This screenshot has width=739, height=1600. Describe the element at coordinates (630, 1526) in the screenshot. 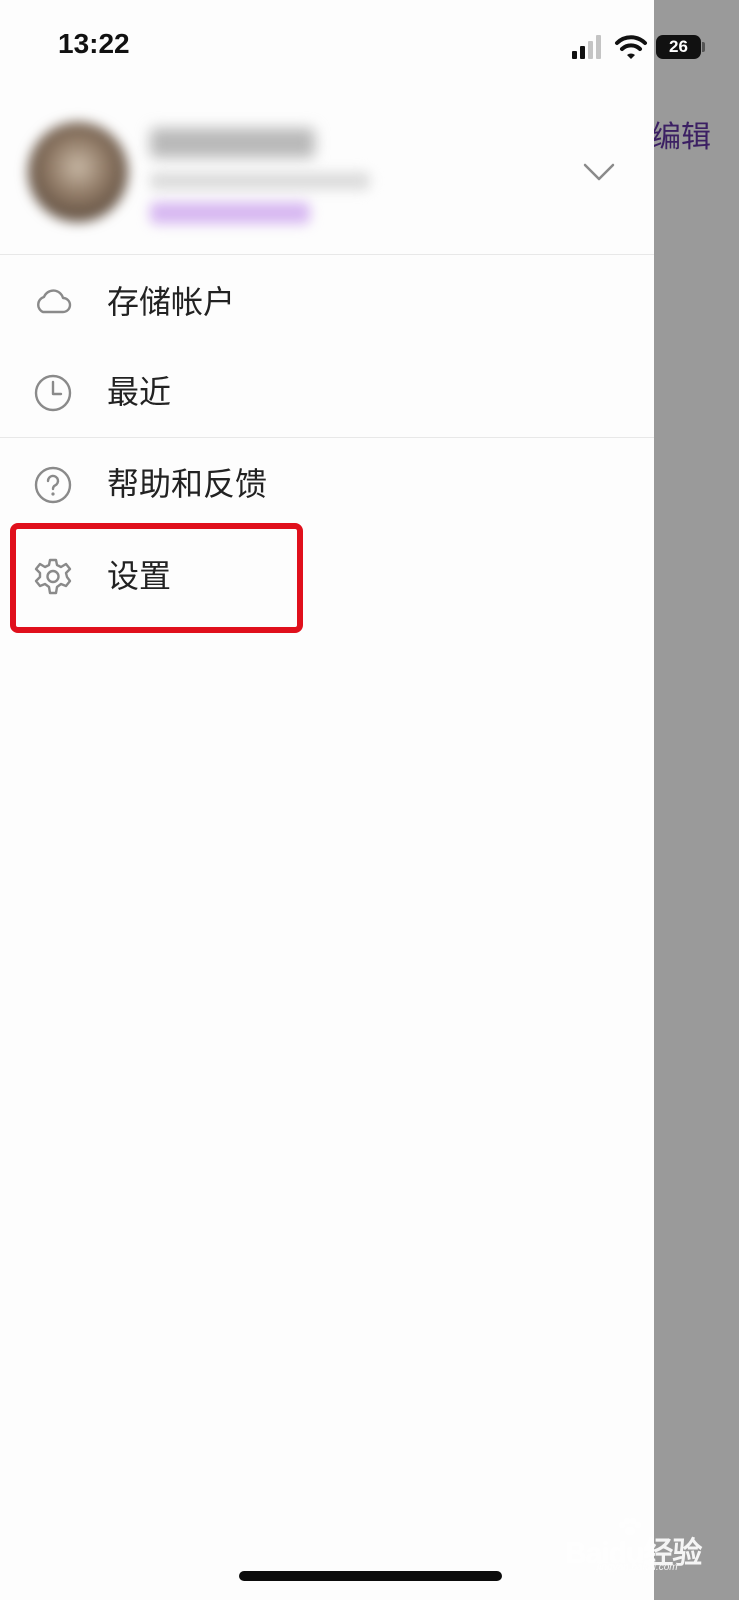

I see `paw-icon` at that location.